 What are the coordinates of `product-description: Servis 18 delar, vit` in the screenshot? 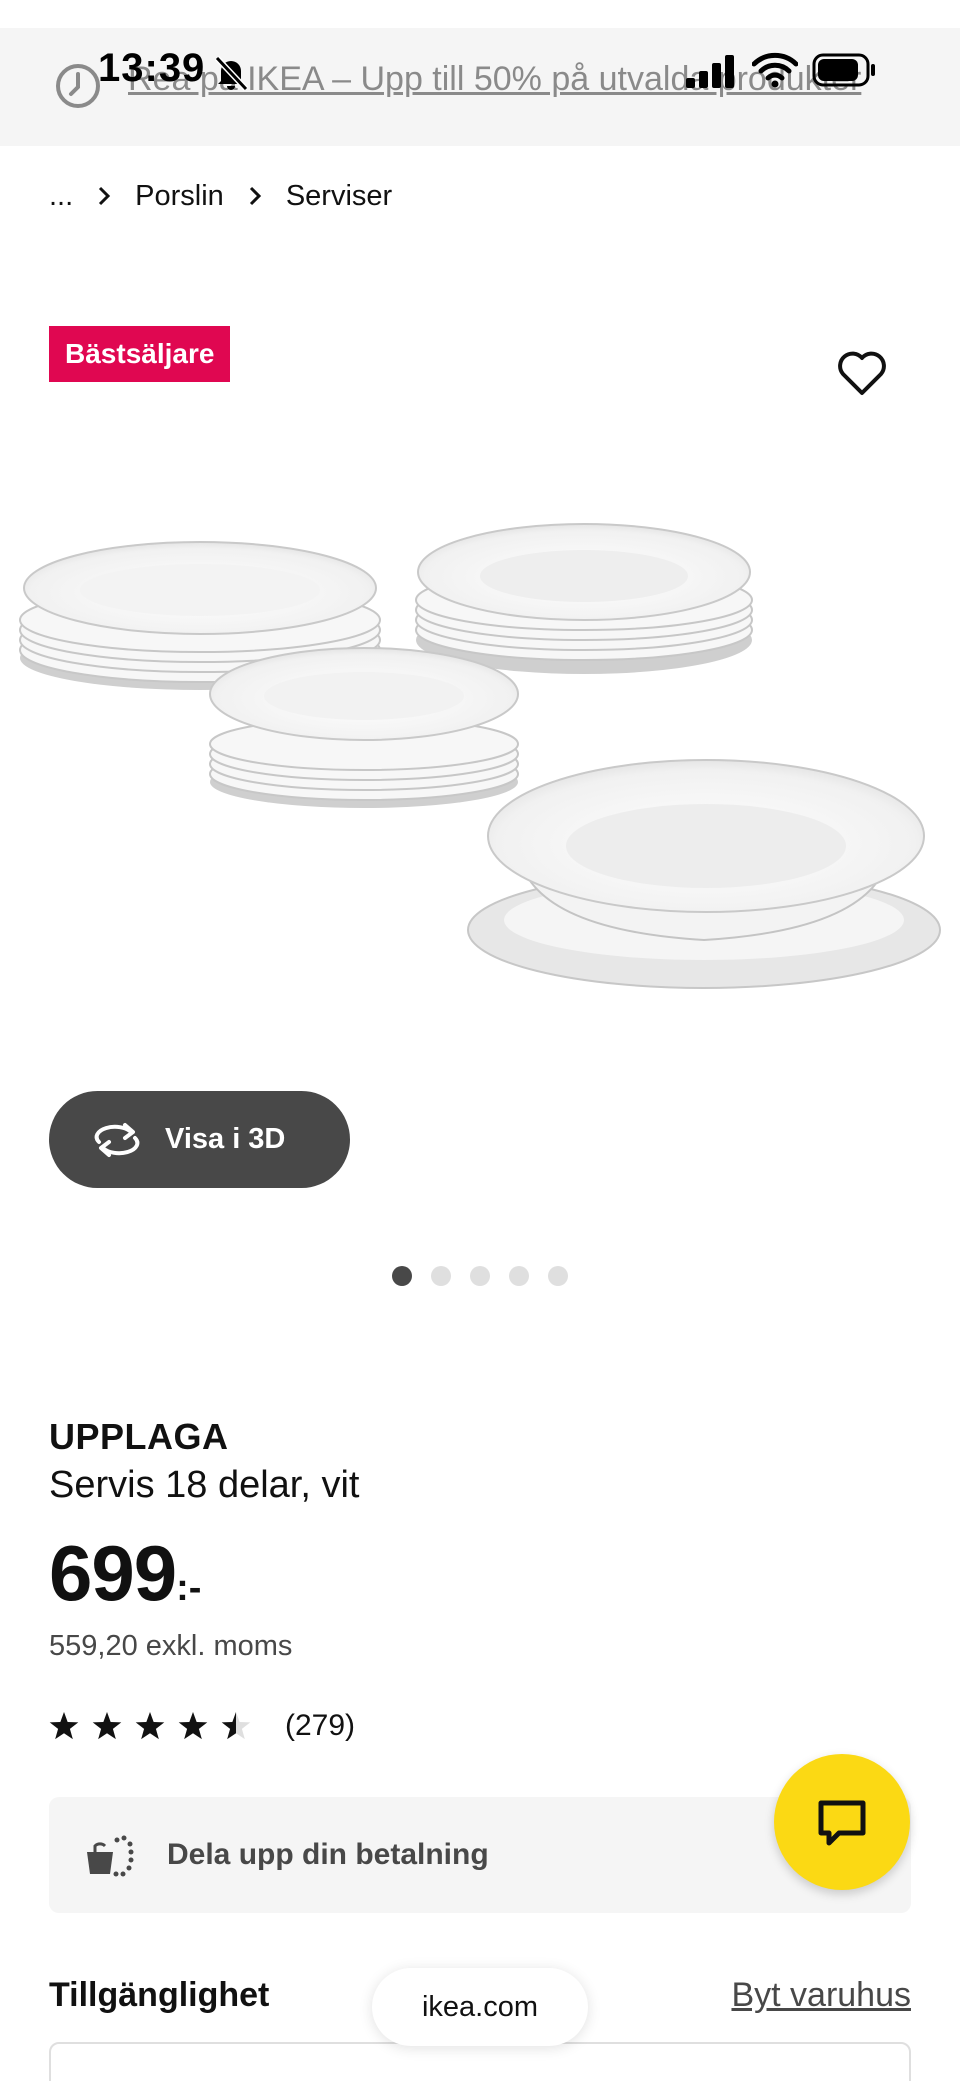 It's located at (204, 1485).